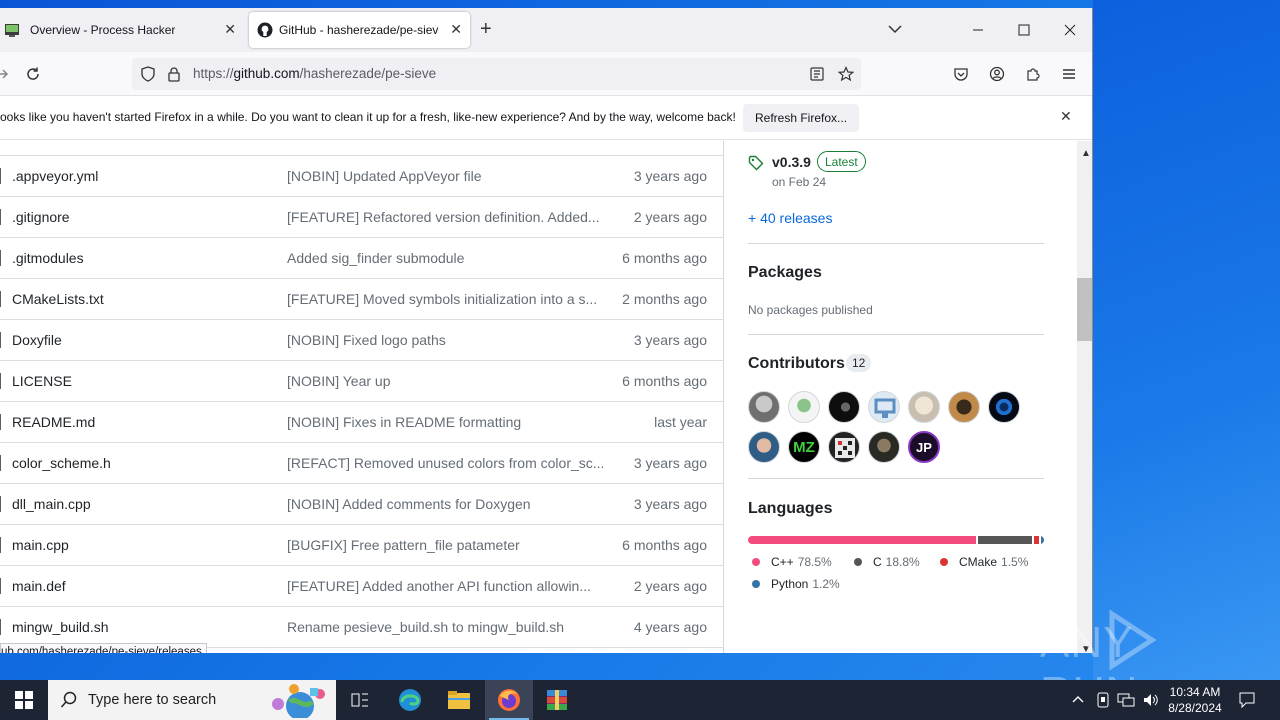  Describe the element at coordinates (362, 155) in the screenshot. I see `row-divider` at that location.